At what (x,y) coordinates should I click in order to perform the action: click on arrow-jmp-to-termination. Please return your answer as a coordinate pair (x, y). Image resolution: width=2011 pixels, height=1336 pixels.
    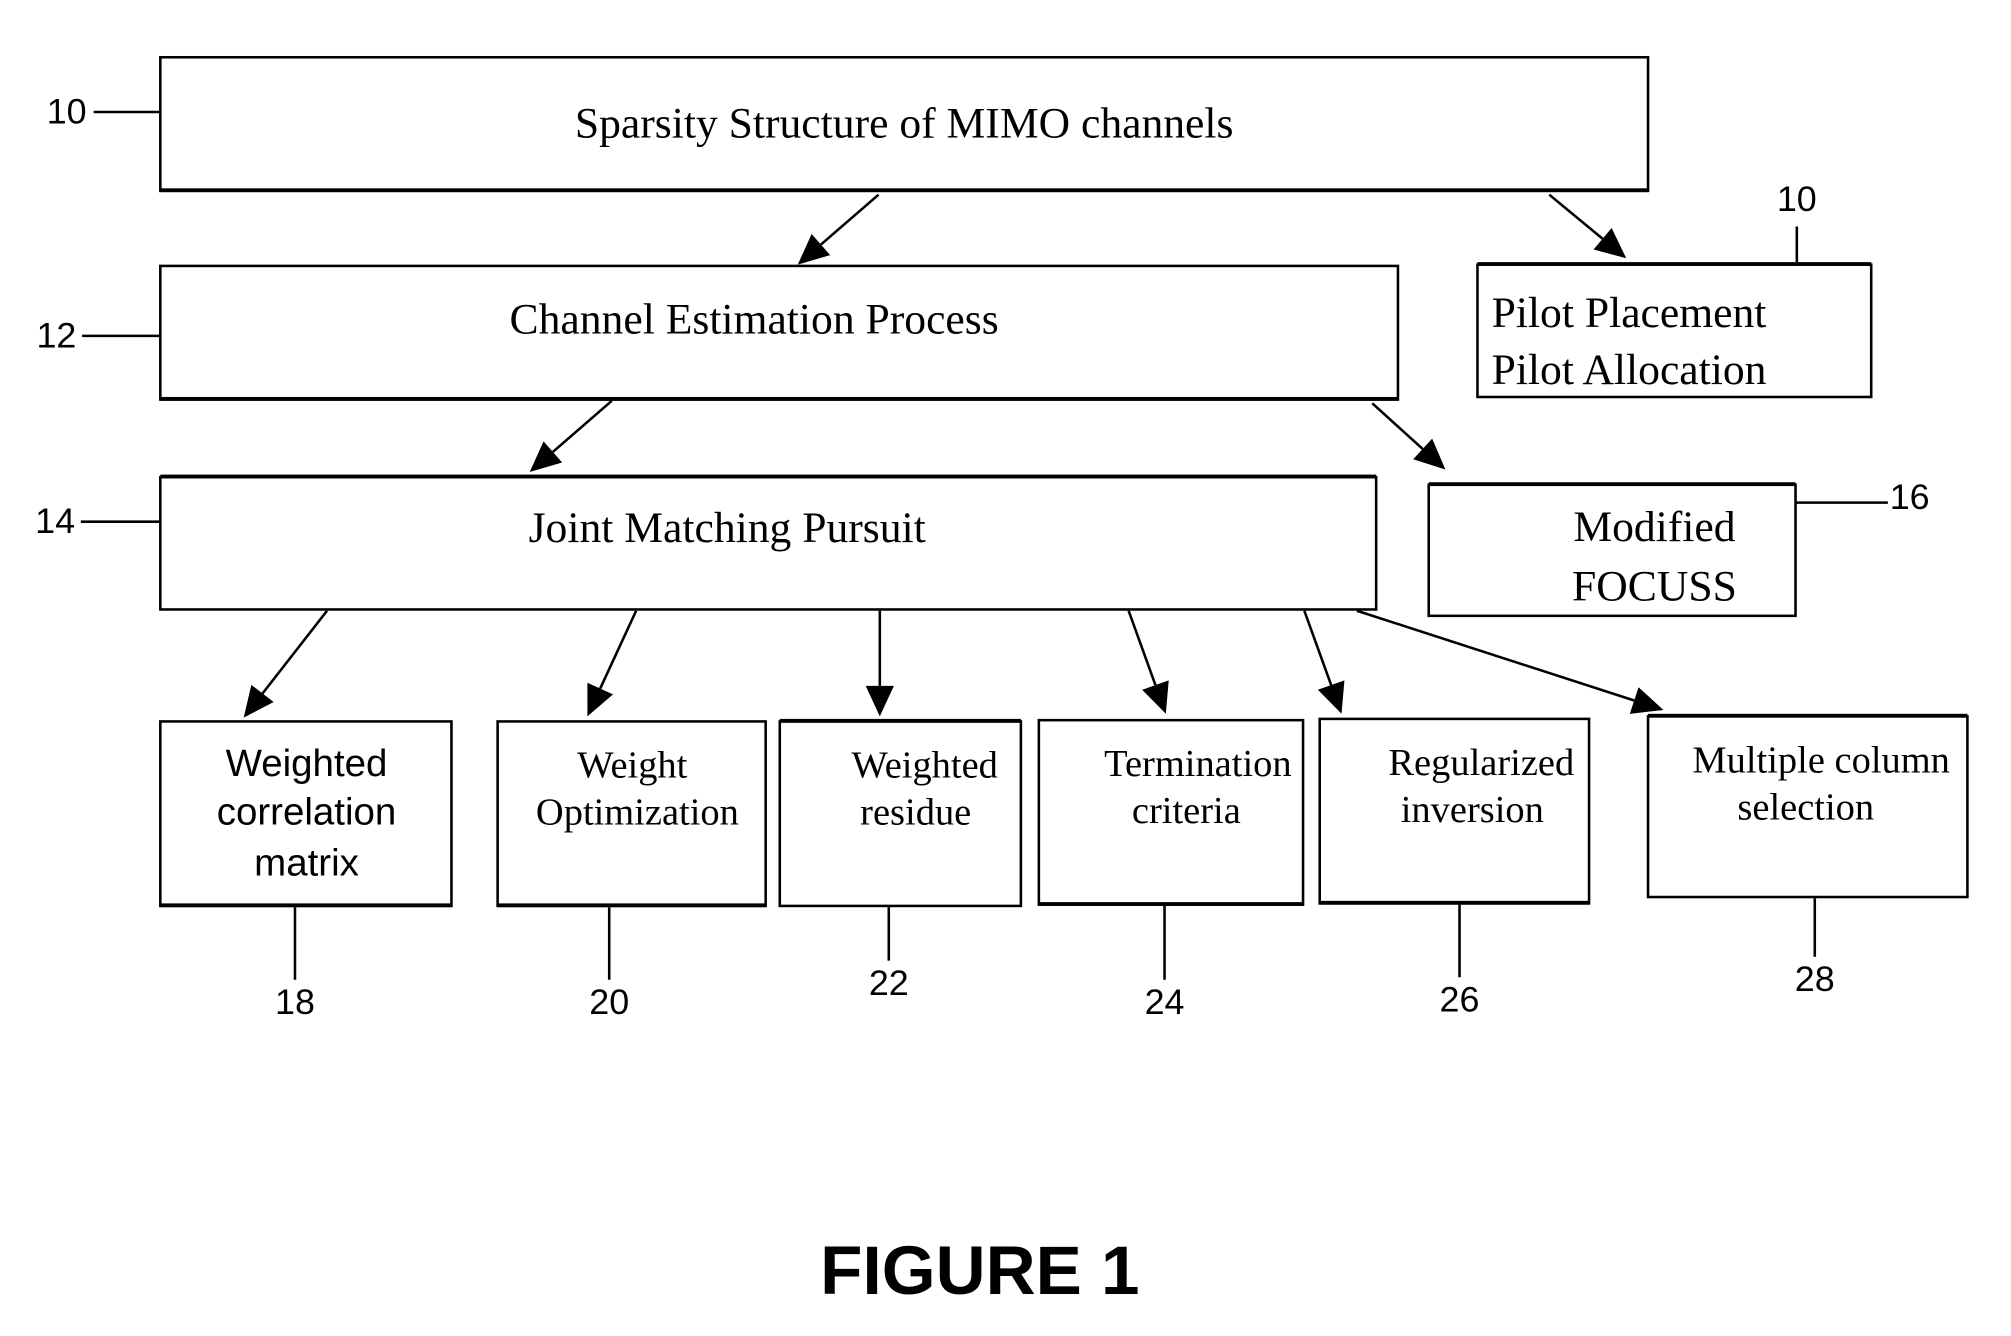
    Looking at the image, I should click on (1148, 662).